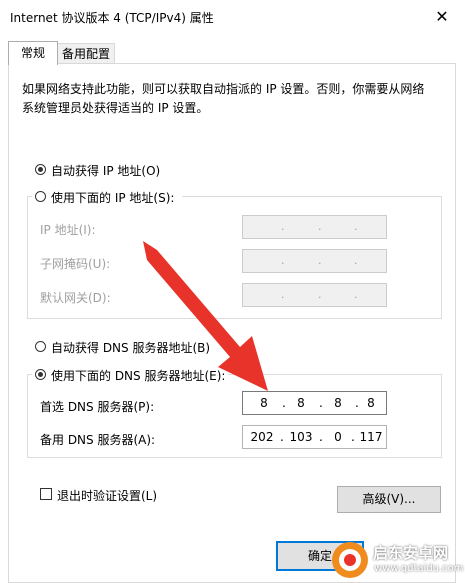  I want to click on arrow-icon, so click(205, 316).